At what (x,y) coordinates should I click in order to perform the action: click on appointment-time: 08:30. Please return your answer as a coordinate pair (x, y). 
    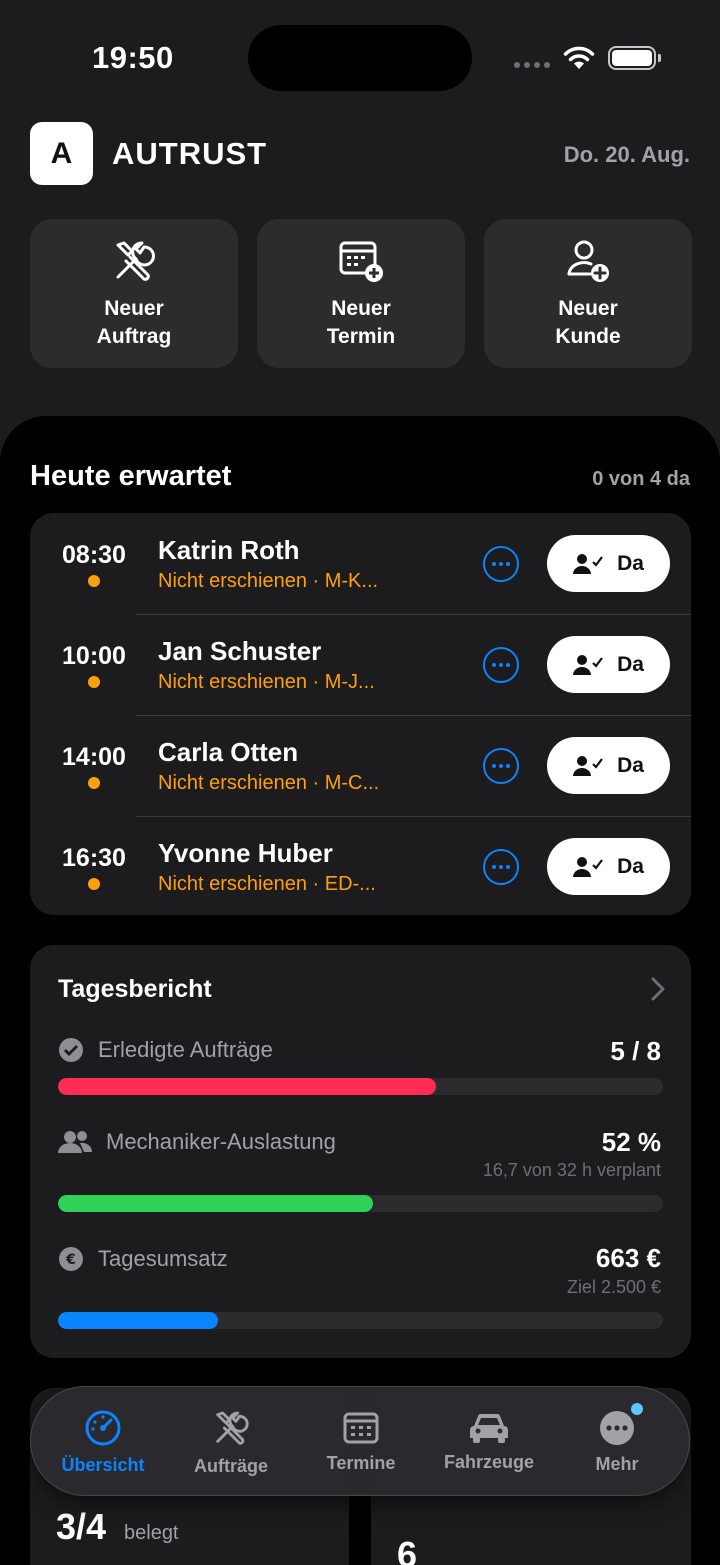
    Looking at the image, I should click on (94, 555).